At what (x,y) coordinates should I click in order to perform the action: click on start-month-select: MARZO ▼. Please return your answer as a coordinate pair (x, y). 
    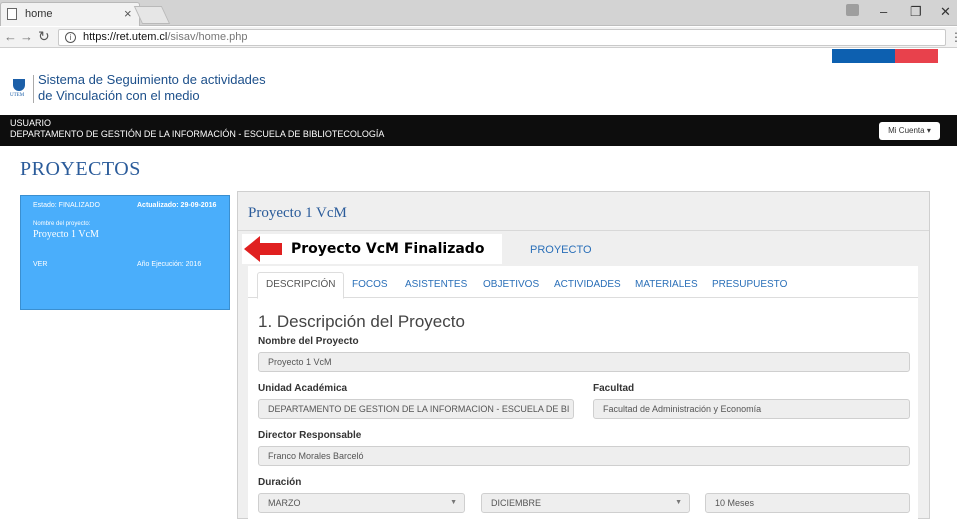
    Looking at the image, I should click on (361, 503).